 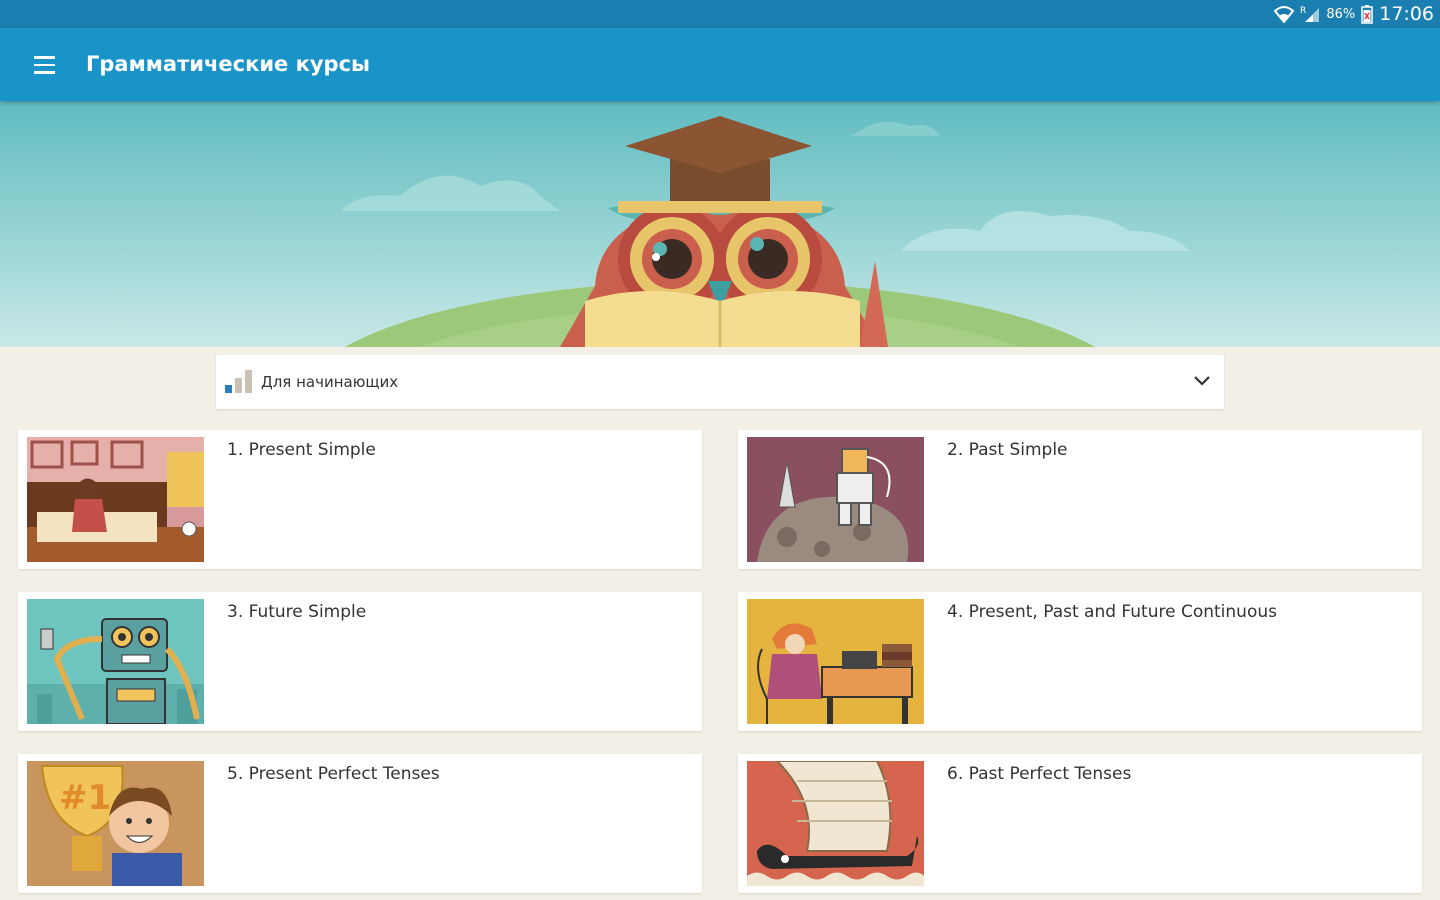 I want to click on course-title: 3. Future Simple, so click(x=297, y=612).